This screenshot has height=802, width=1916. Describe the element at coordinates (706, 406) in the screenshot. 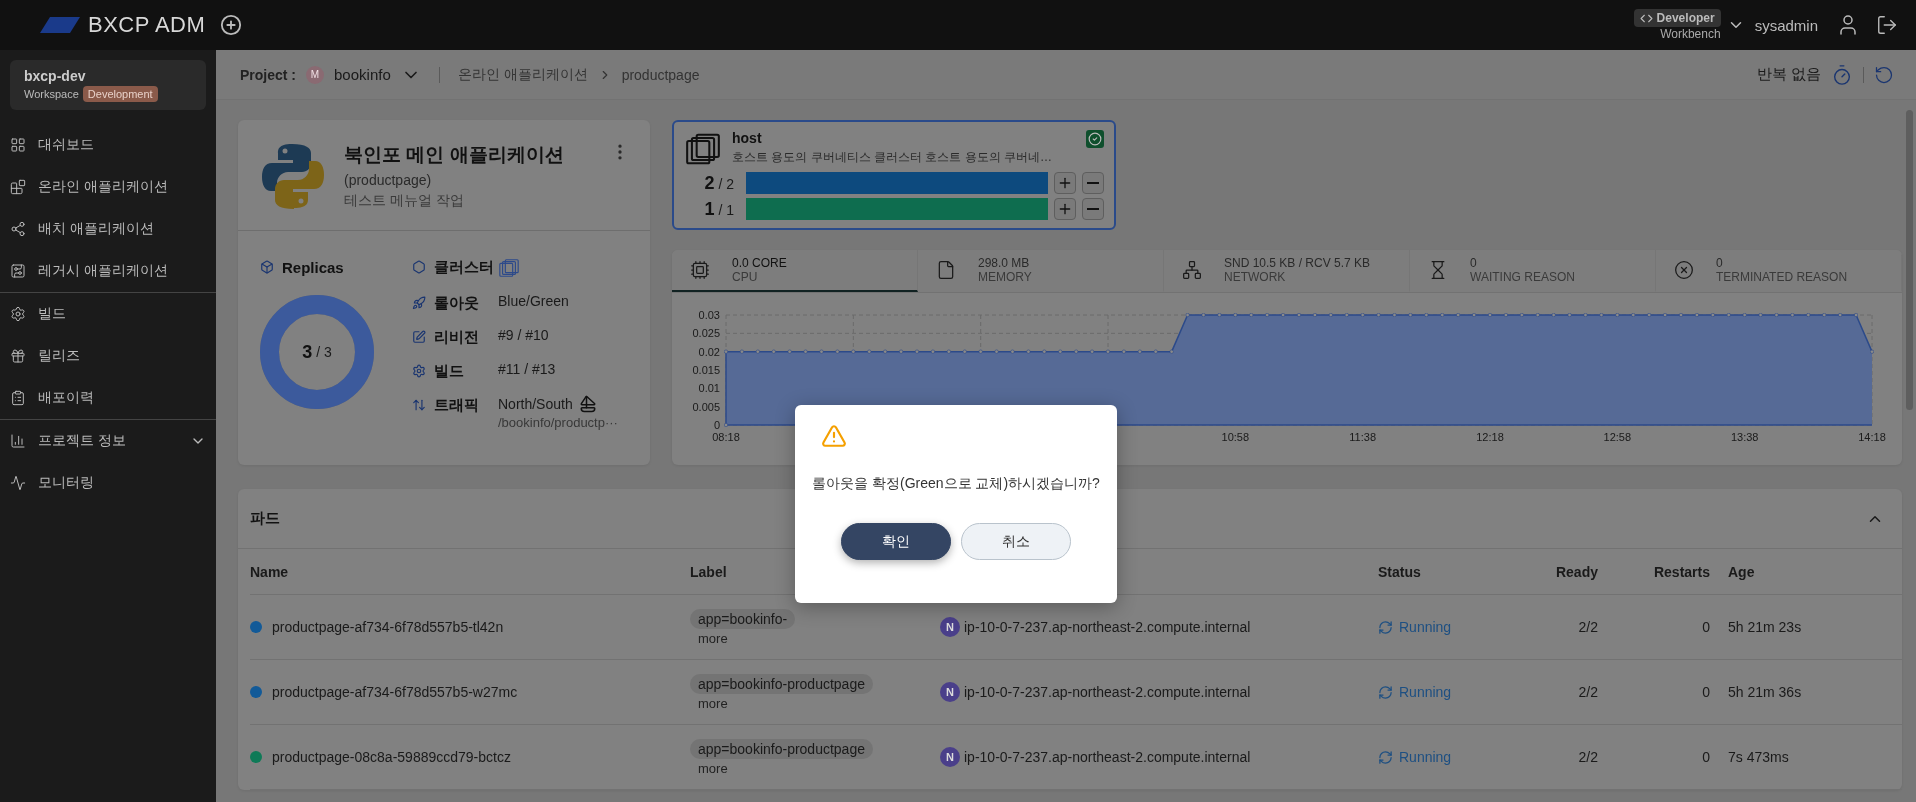

I see `y-tick-label: 0.005` at that location.